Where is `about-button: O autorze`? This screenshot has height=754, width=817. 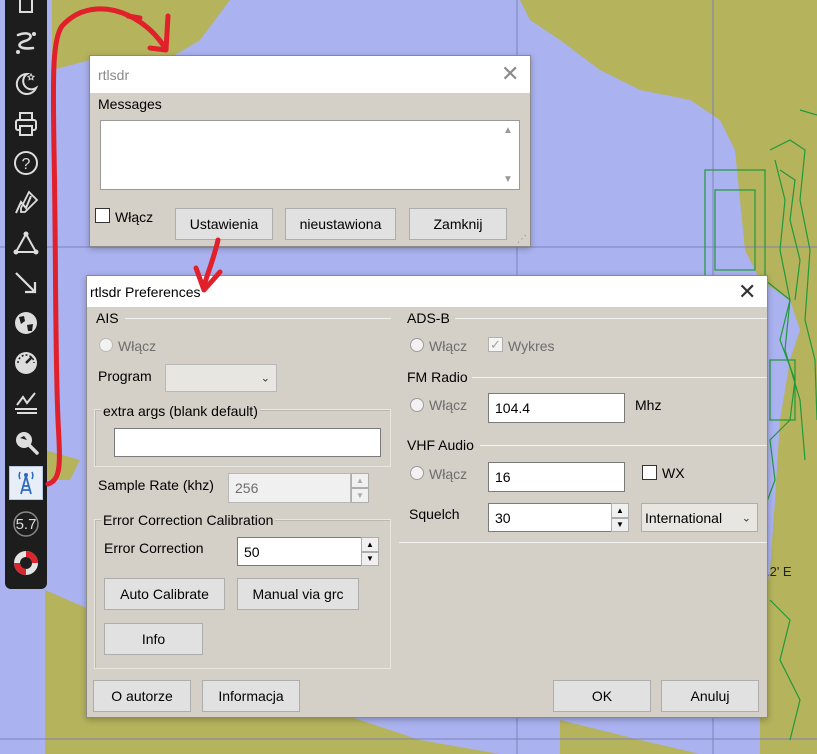
about-button: O autorze is located at coordinates (142, 696).